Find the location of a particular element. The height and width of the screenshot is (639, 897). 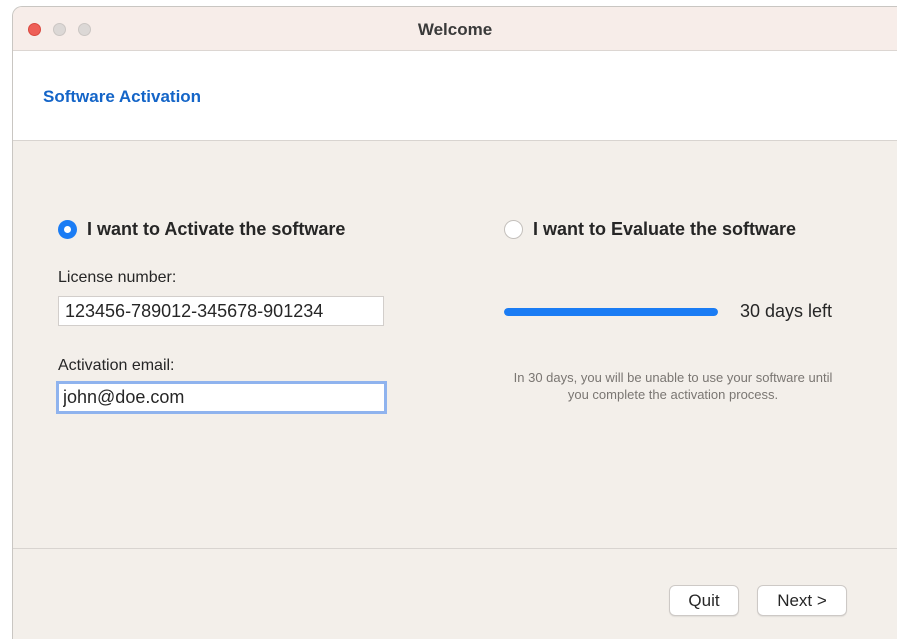

evaluation-progress-fill is located at coordinates (611, 312).